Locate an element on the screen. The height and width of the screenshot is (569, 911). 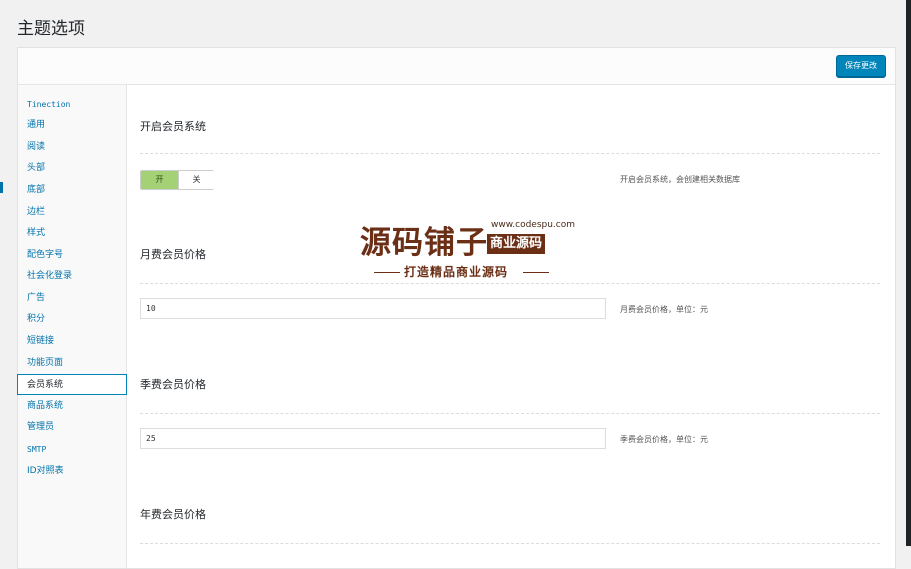
toggle-on-option: 开 is located at coordinates (159, 180).